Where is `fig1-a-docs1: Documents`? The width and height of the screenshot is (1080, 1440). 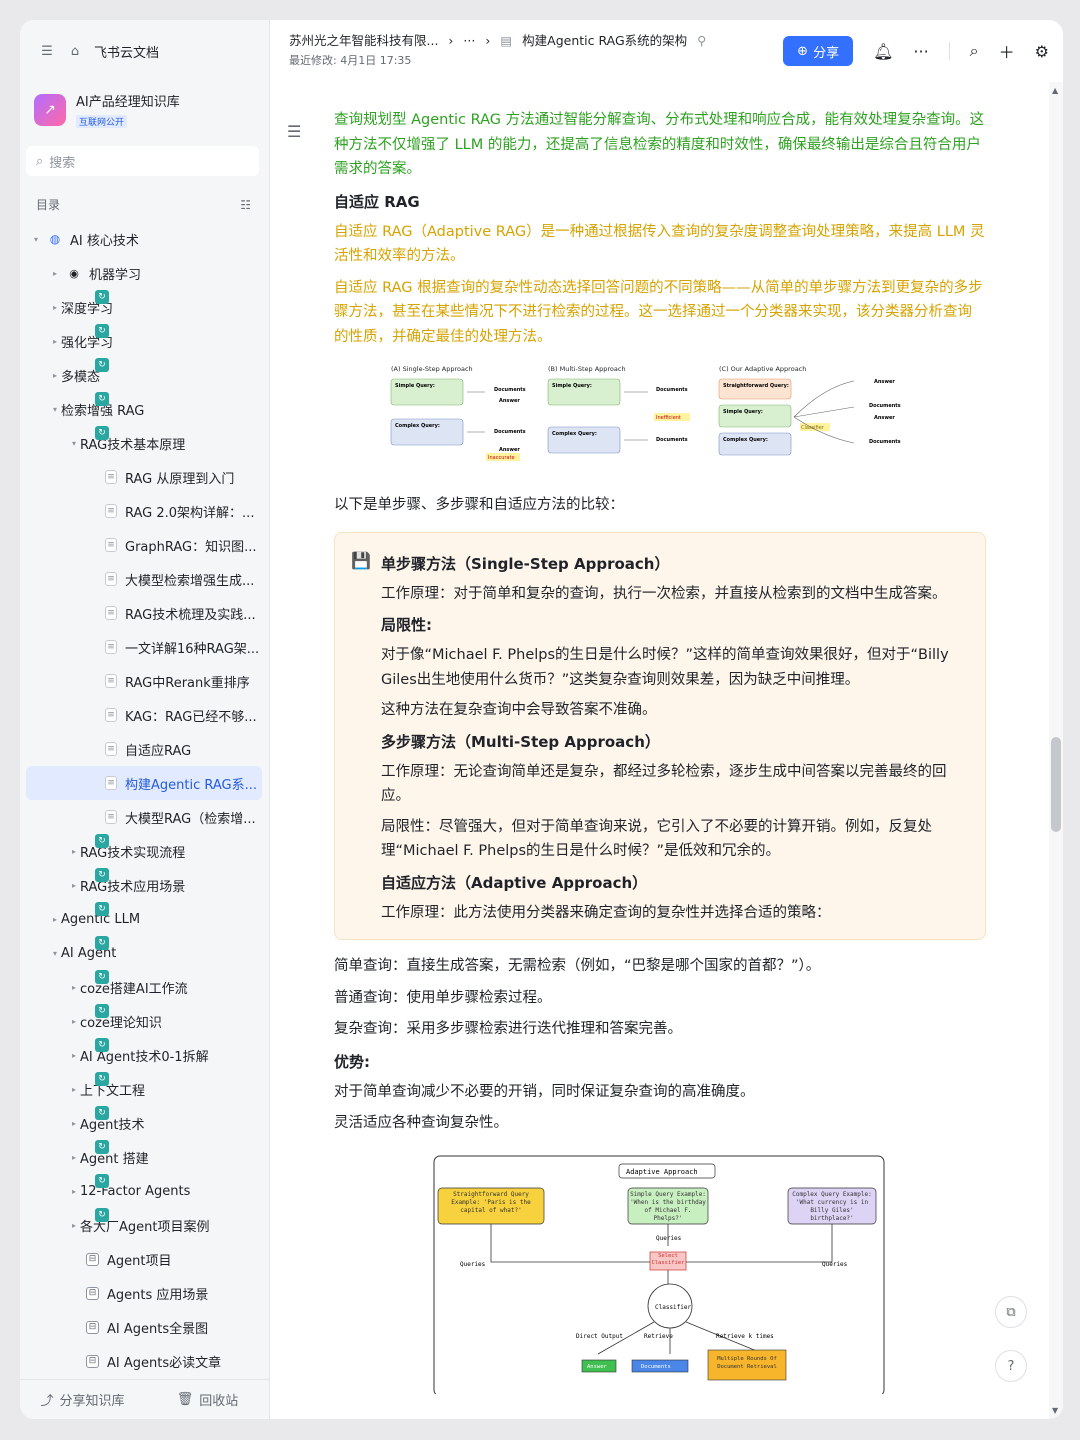
fig1-a-docs1: Documents is located at coordinates (510, 390).